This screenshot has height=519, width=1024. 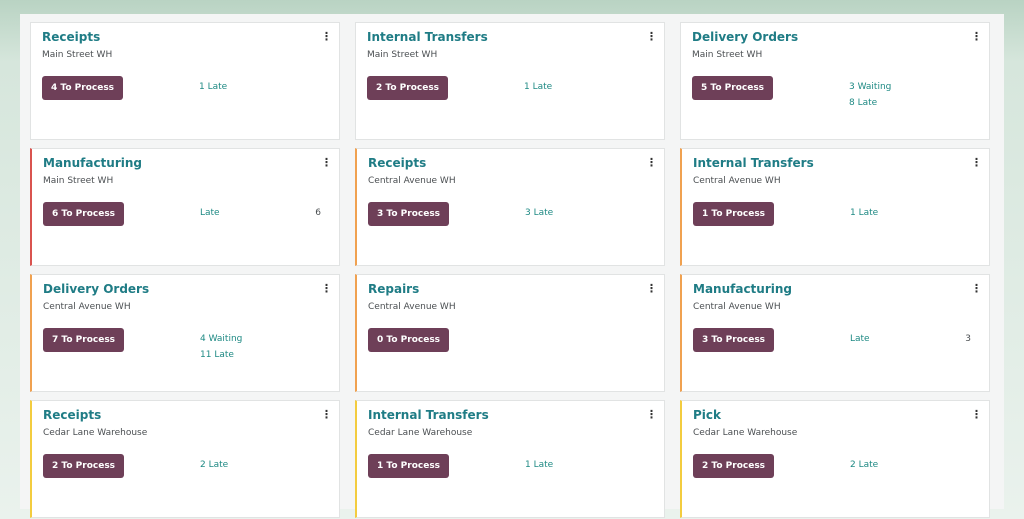 I want to click on to-process-button: 0 To Process, so click(x=409, y=340).